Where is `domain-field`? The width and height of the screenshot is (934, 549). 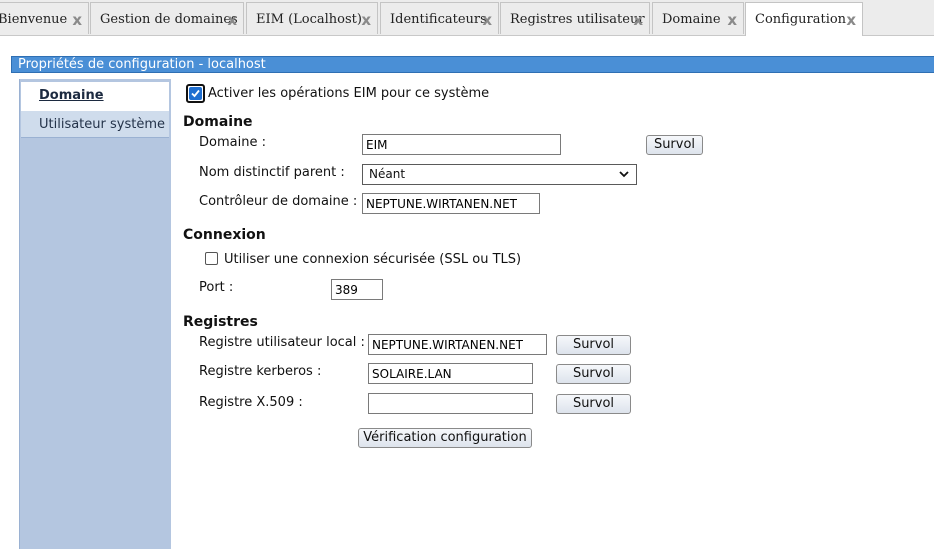
domain-field is located at coordinates (461, 144).